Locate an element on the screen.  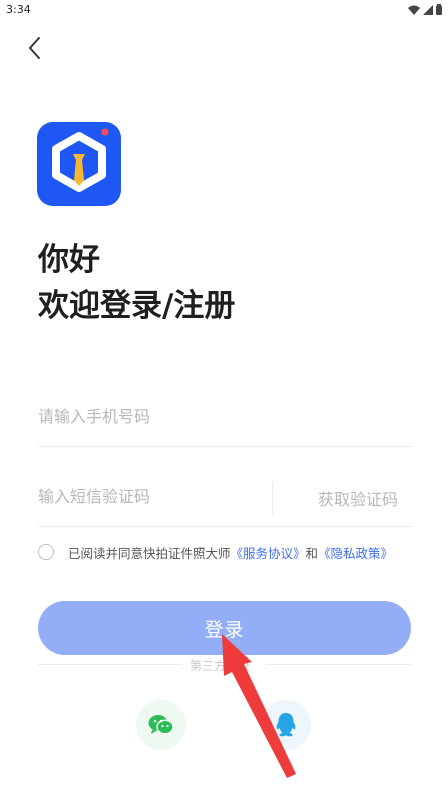
app-logo is located at coordinates (79, 164).